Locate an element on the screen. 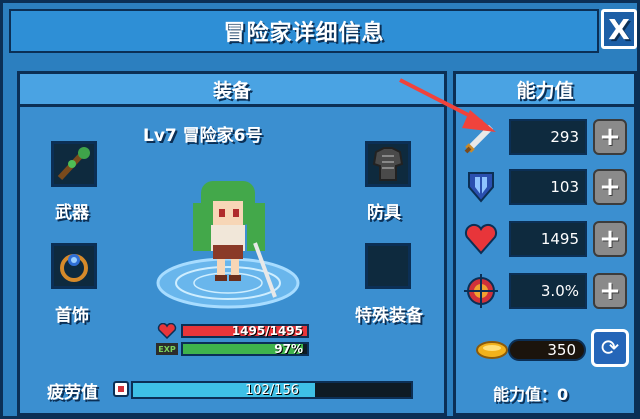 This screenshot has height=419, width=640. hp-text: 1495/1495 is located at coordinates (267, 331).